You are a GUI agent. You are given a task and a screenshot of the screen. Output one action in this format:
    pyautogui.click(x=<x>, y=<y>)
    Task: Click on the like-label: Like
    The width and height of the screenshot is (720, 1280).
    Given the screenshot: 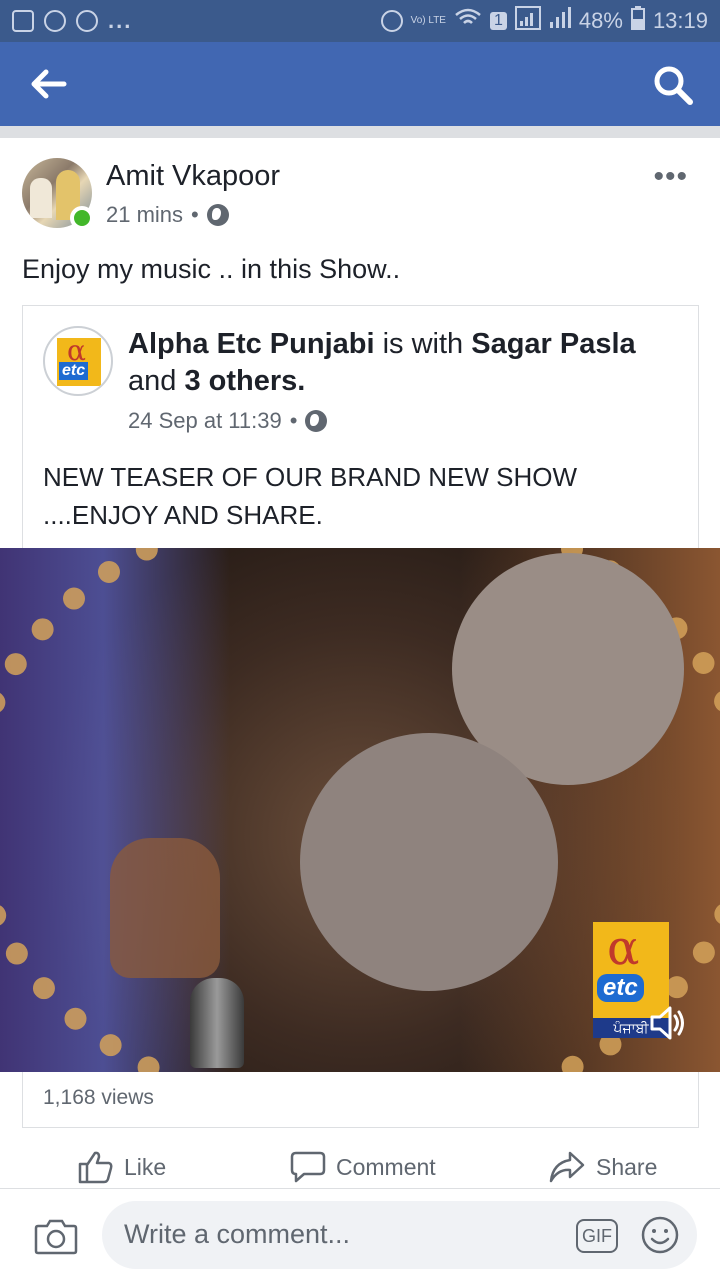 What is the action you would take?
    pyautogui.click(x=145, y=1166)
    